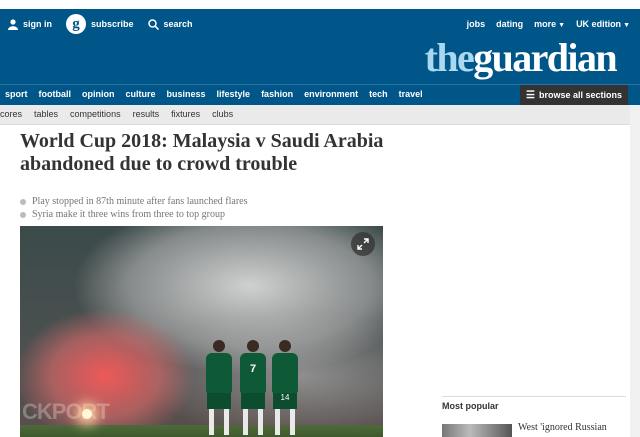 The width and height of the screenshot is (640, 437). Describe the element at coordinates (66, 411) in the screenshot. I see `photo-watermark: CKPORT` at that location.